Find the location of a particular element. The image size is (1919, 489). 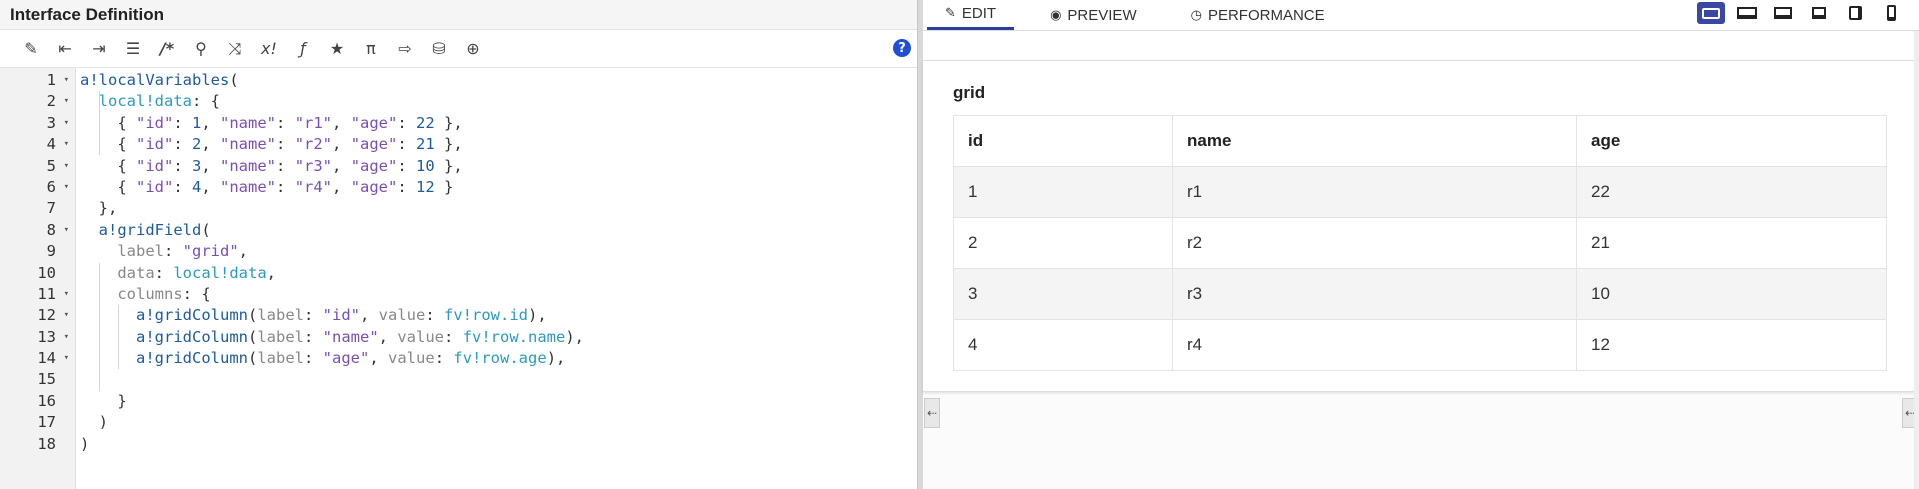

cell-id: 1 is located at coordinates (1063, 192).